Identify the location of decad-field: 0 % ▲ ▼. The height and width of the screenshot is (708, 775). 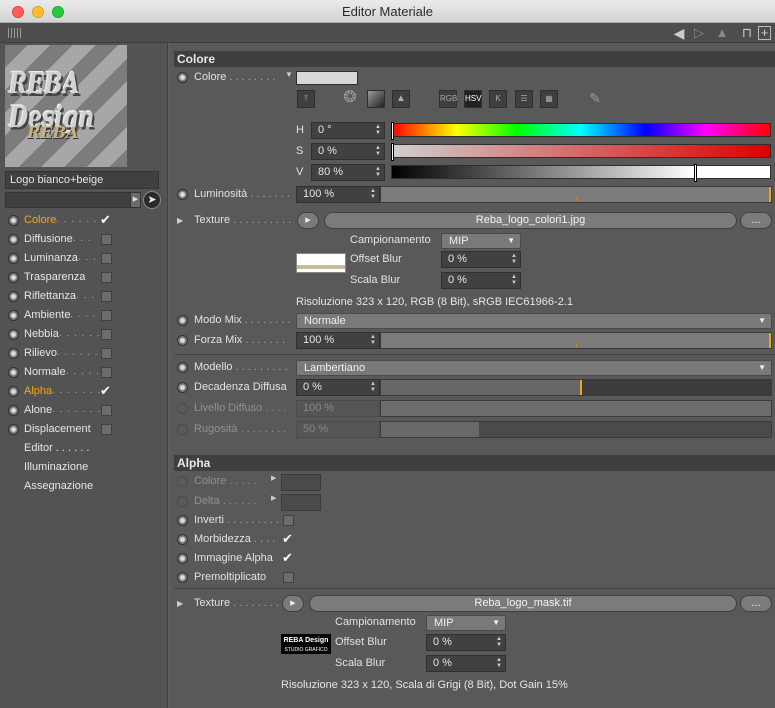
(338, 387).